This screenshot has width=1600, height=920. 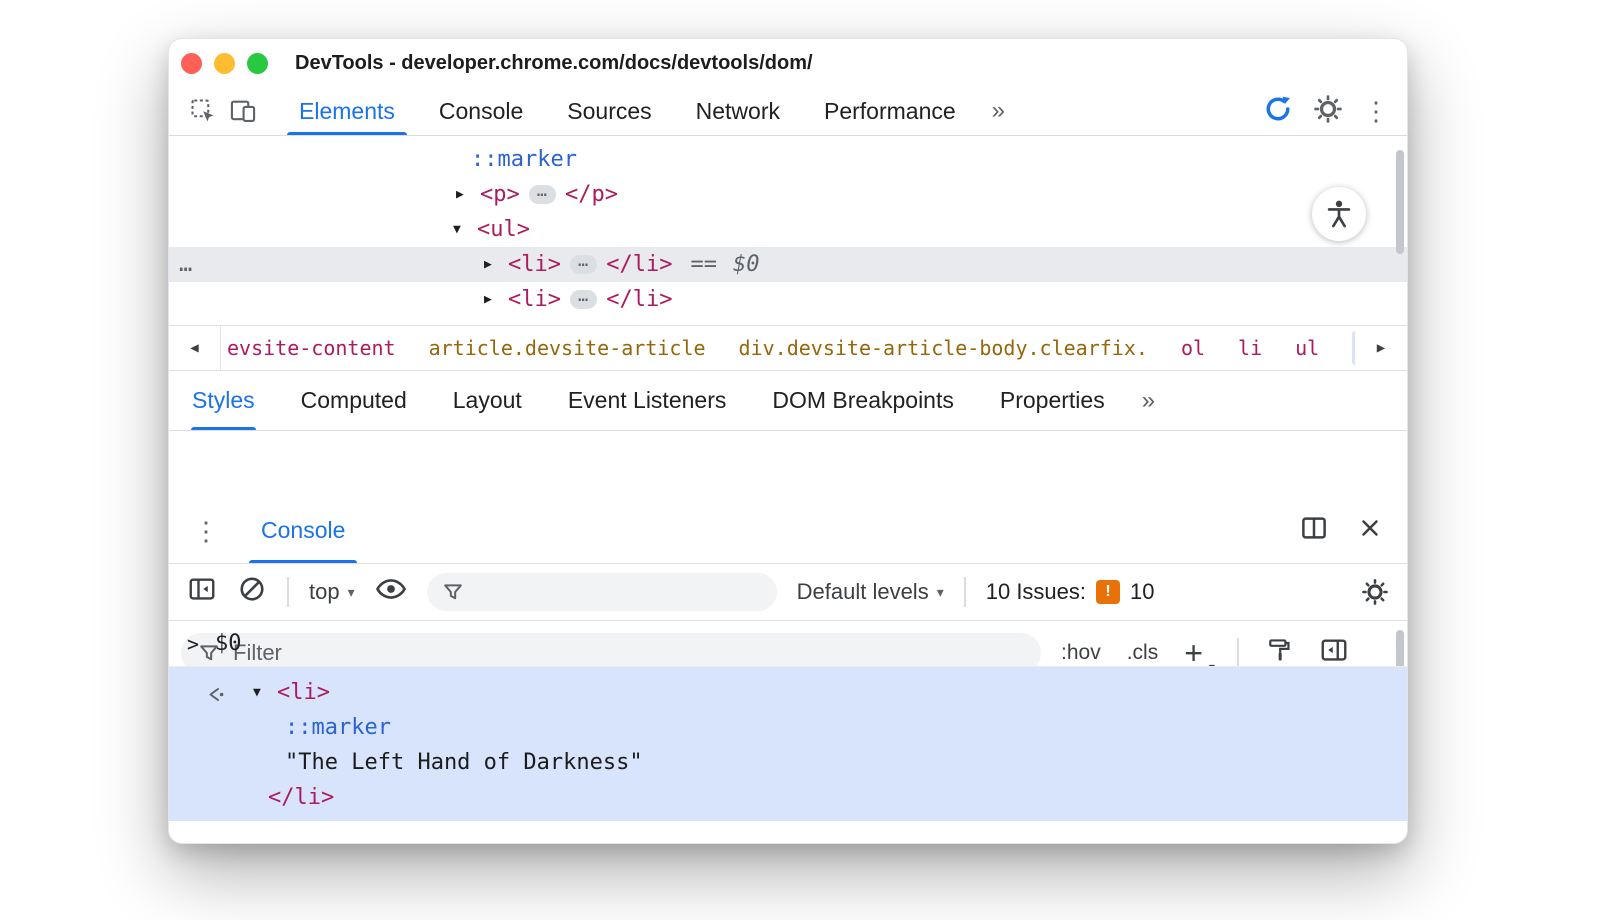 I want to click on console-toolbar: top ▾ Default levels ▾ 10 Issues: ! 10, so click(x=788, y=592).